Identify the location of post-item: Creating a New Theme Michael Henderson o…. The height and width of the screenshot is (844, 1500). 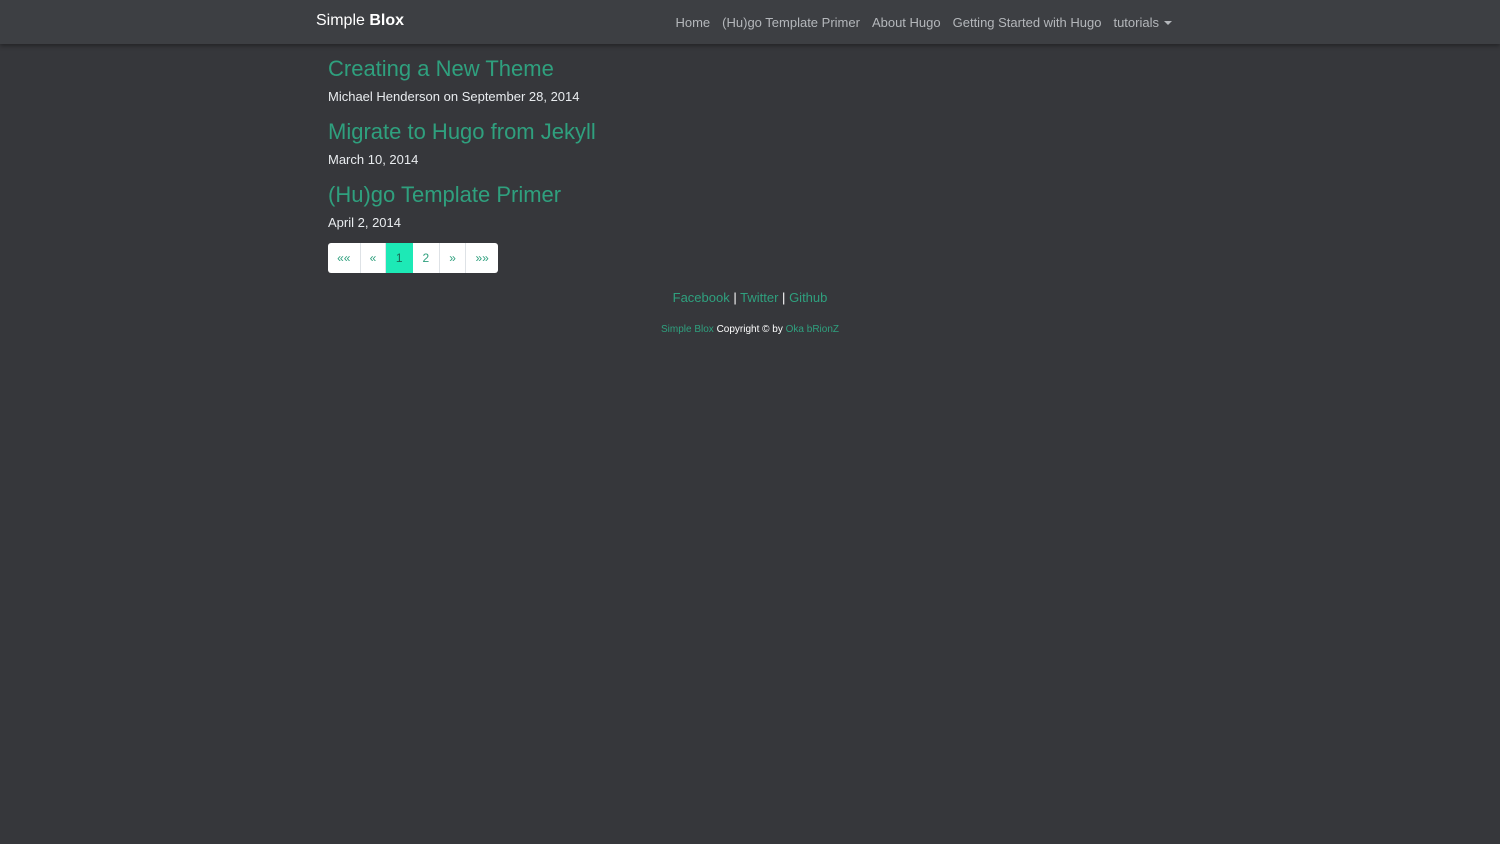
(753, 79).